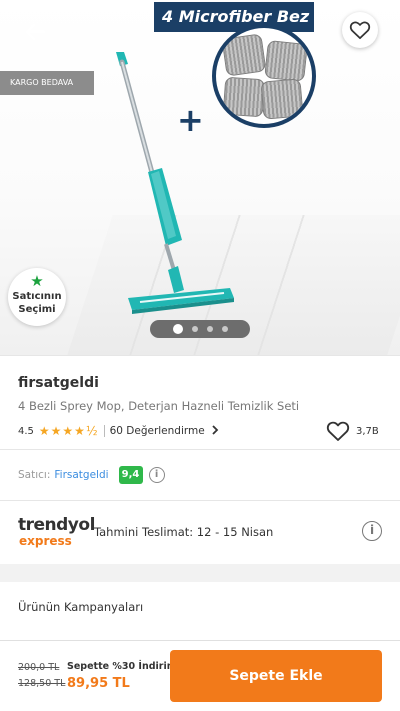 Image resolution: width=400 pixels, height=711 pixels. I want to click on original-price: 200,0 TL, so click(39, 667).